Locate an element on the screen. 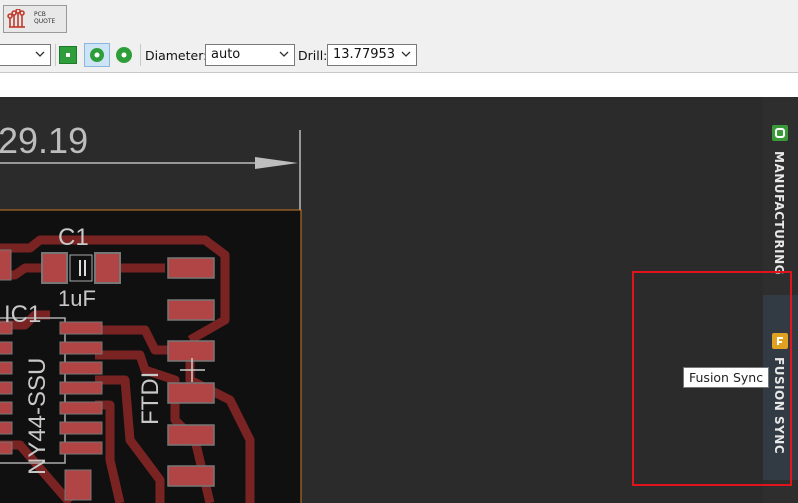 The width and height of the screenshot is (798, 503). via-shape-octagon-button is located at coordinates (124, 55).